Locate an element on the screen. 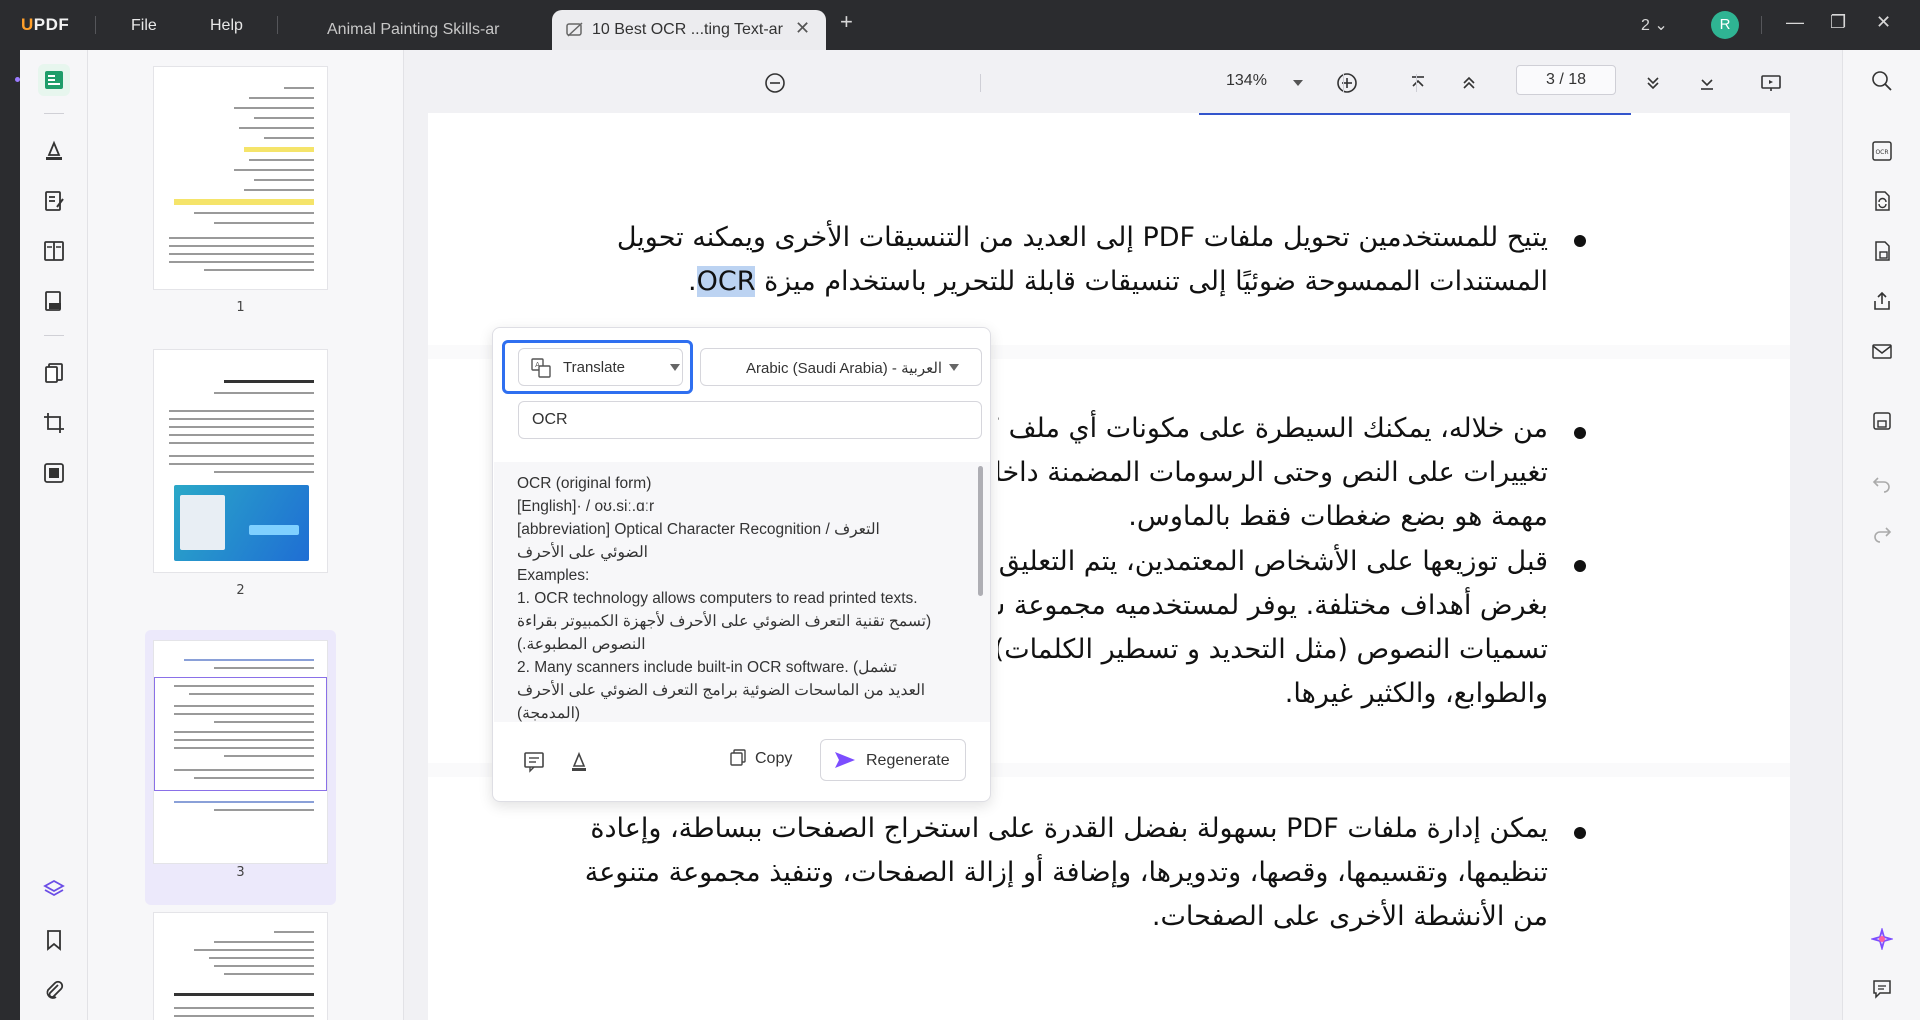 The width and height of the screenshot is (1920, 1020). share-icon is located at coordinates (1882, 301).